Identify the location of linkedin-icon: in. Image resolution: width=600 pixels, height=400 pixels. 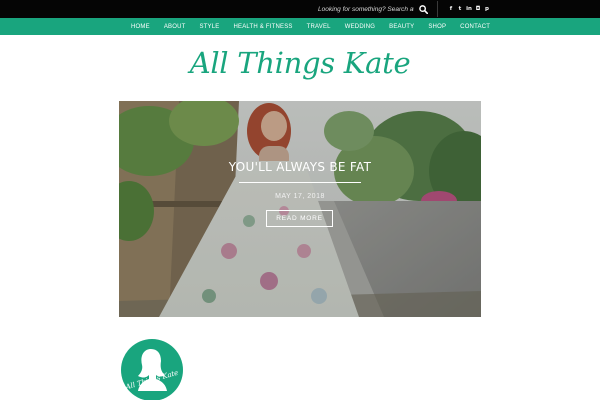
(469, 9).